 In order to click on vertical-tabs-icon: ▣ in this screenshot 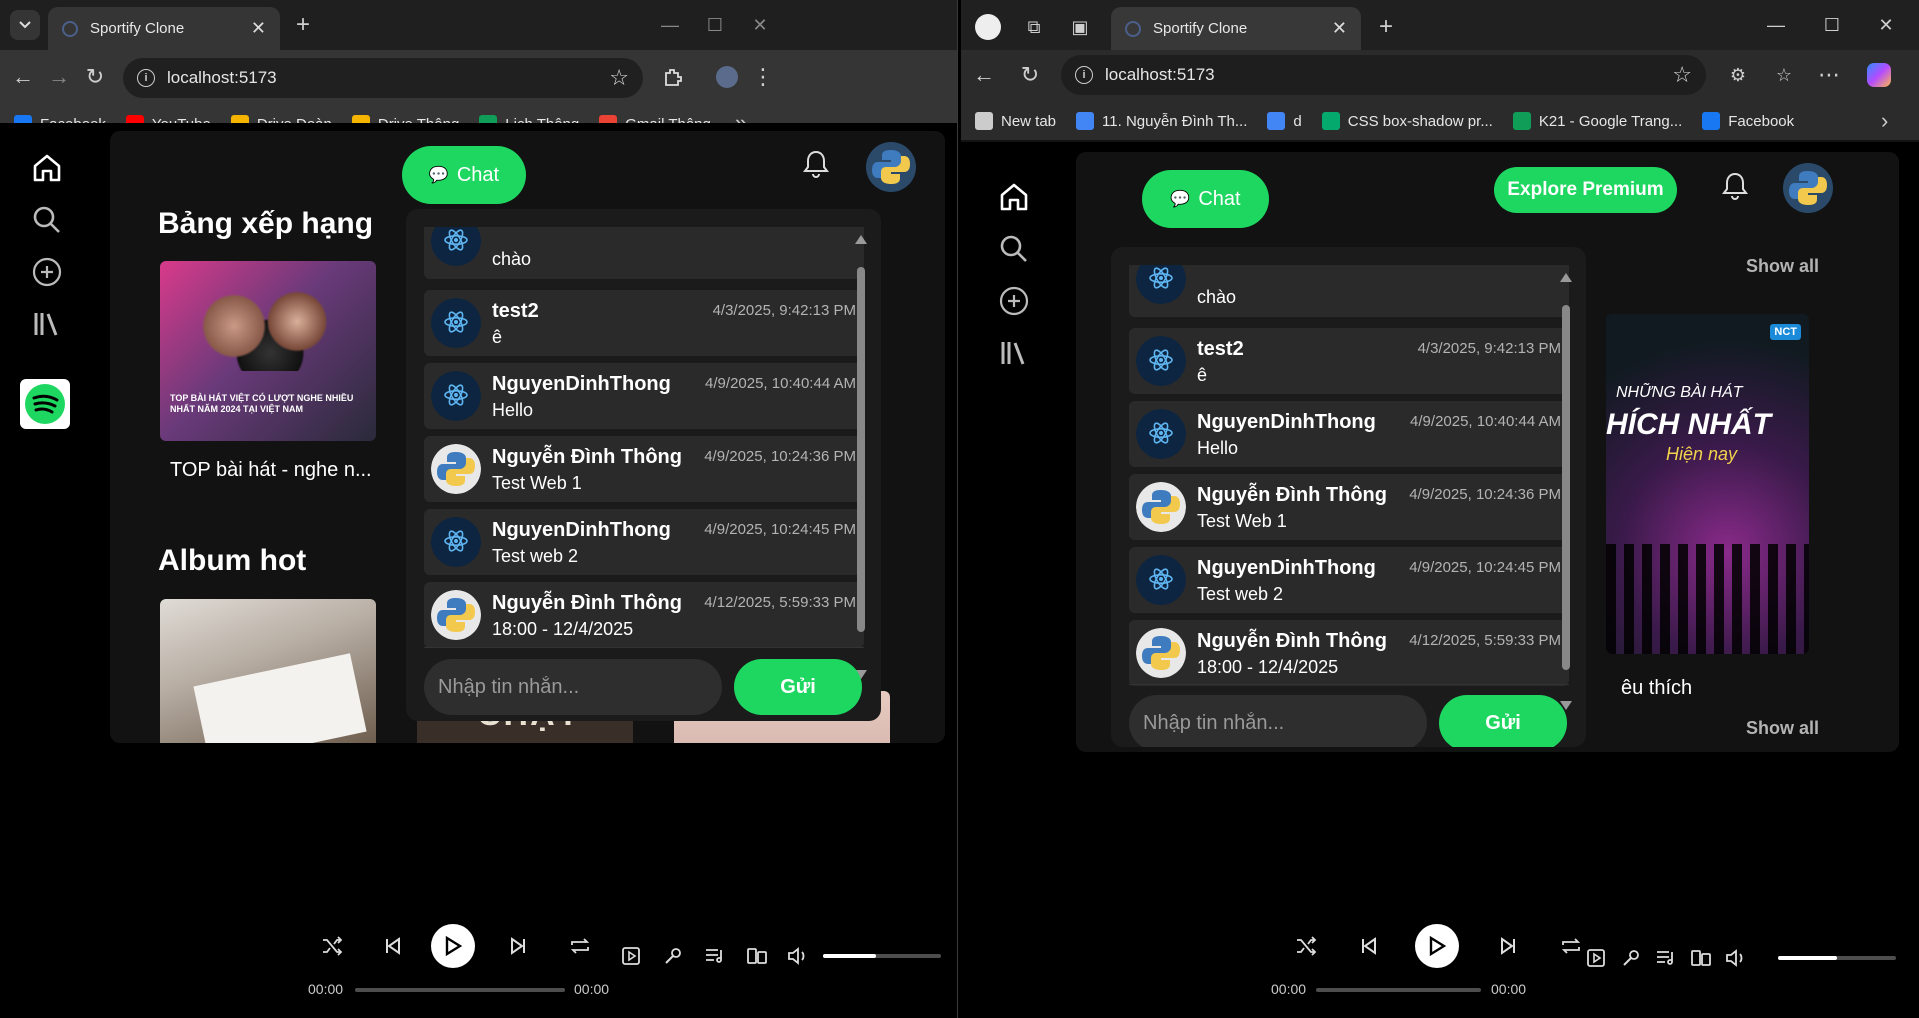, I will do `click(1080, 27)`.